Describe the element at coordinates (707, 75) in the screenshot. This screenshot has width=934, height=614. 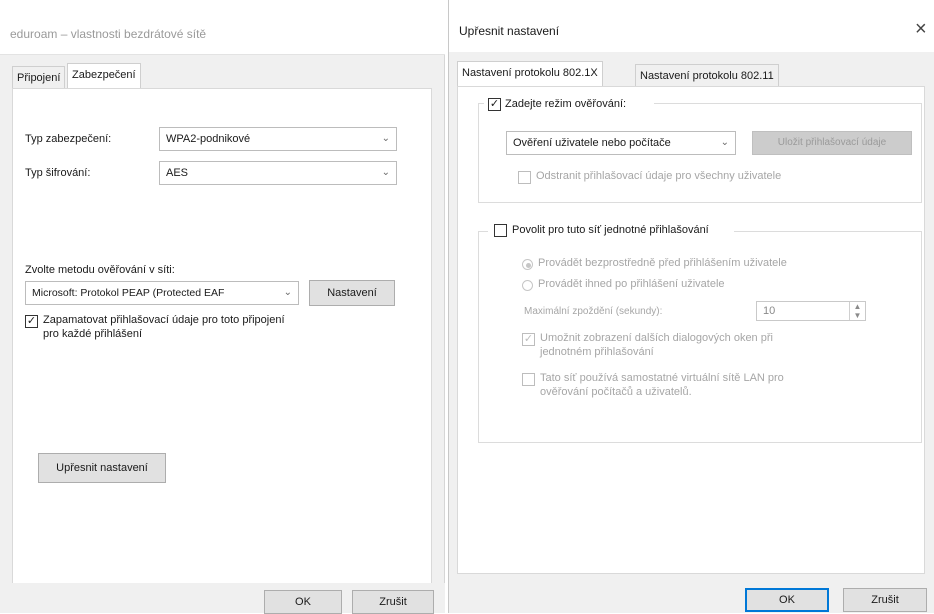
I see `tab-80211: Nastavení protokolu 802.11` at that location.